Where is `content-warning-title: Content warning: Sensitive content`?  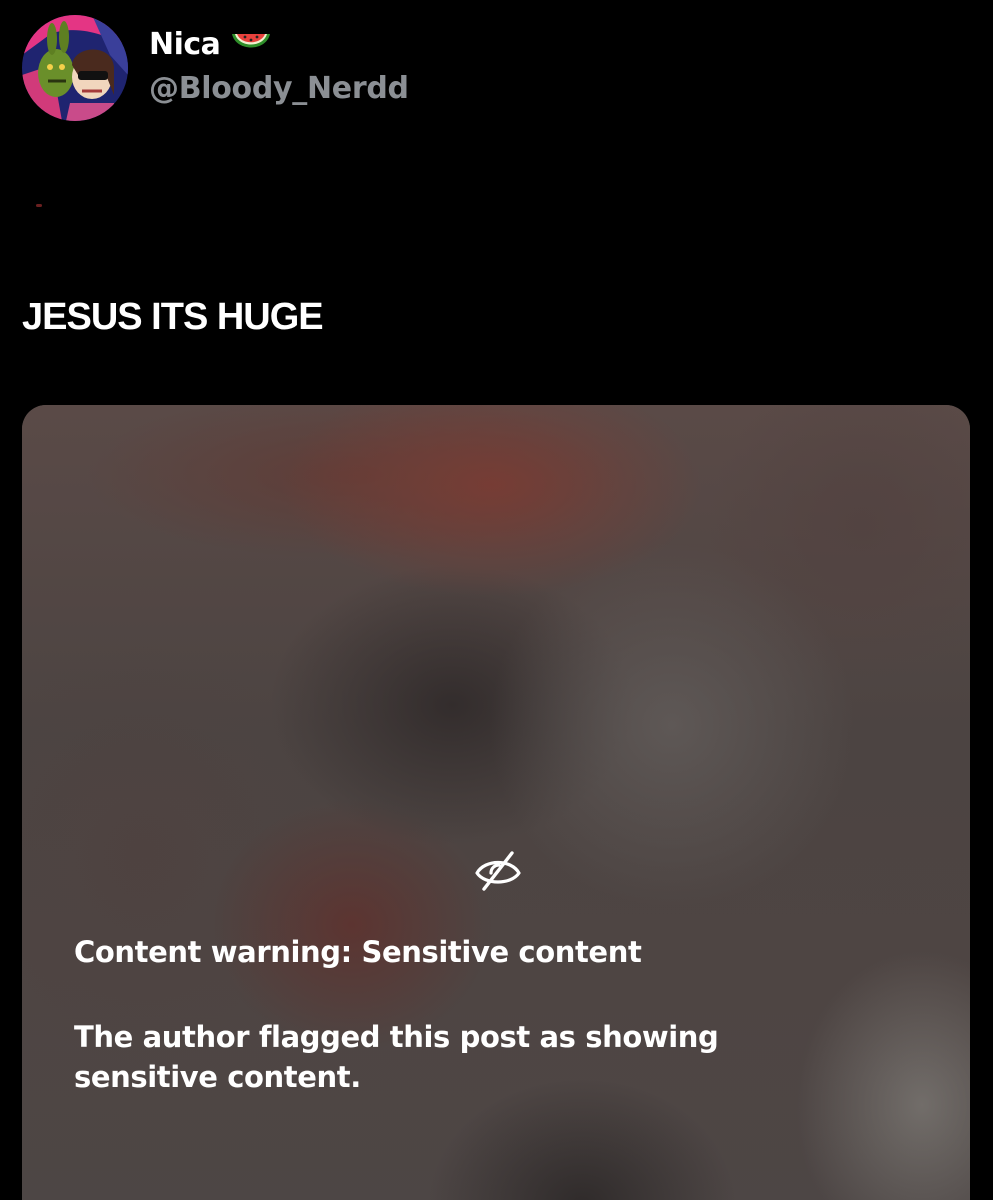 content-warning-title: Content warning: Sensitive content is located at coordinates (358, 952).